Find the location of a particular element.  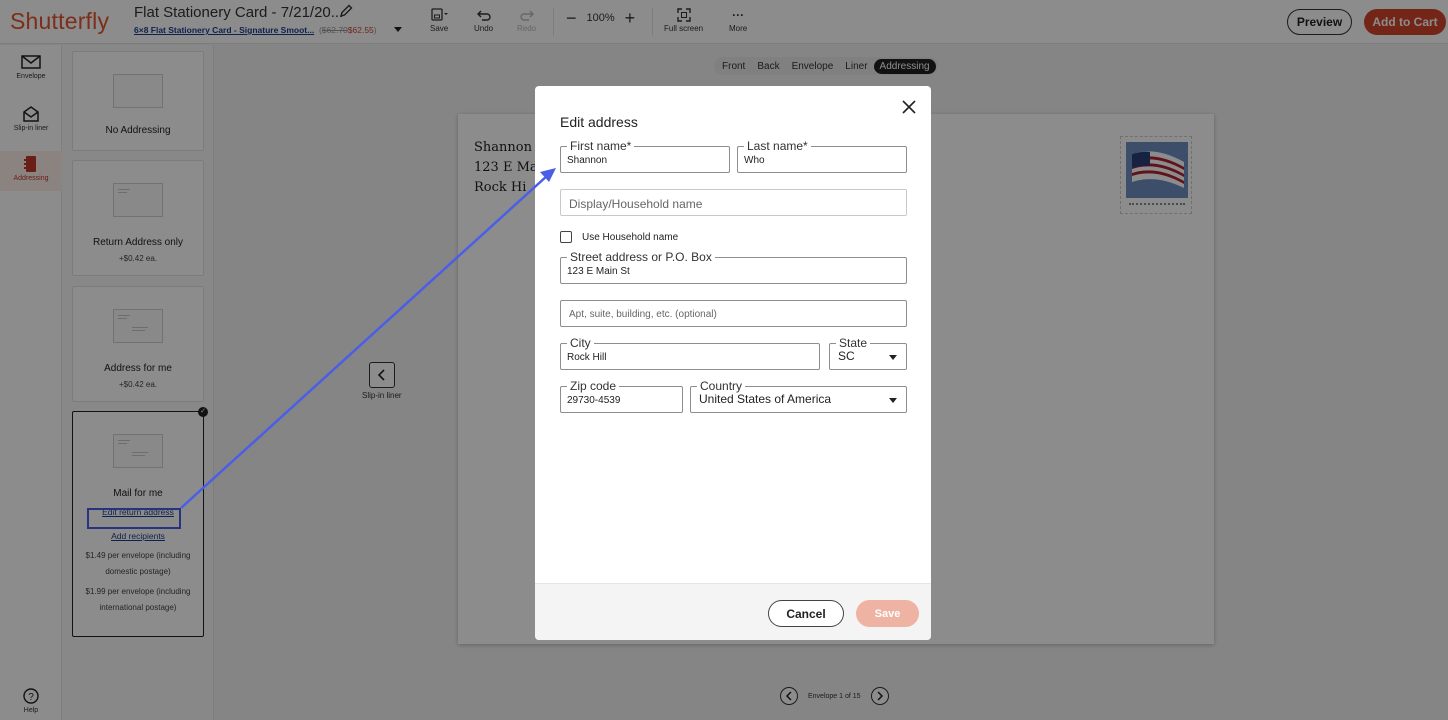

field-placeholder: Display/Household name is located at coordinates (636, 204).